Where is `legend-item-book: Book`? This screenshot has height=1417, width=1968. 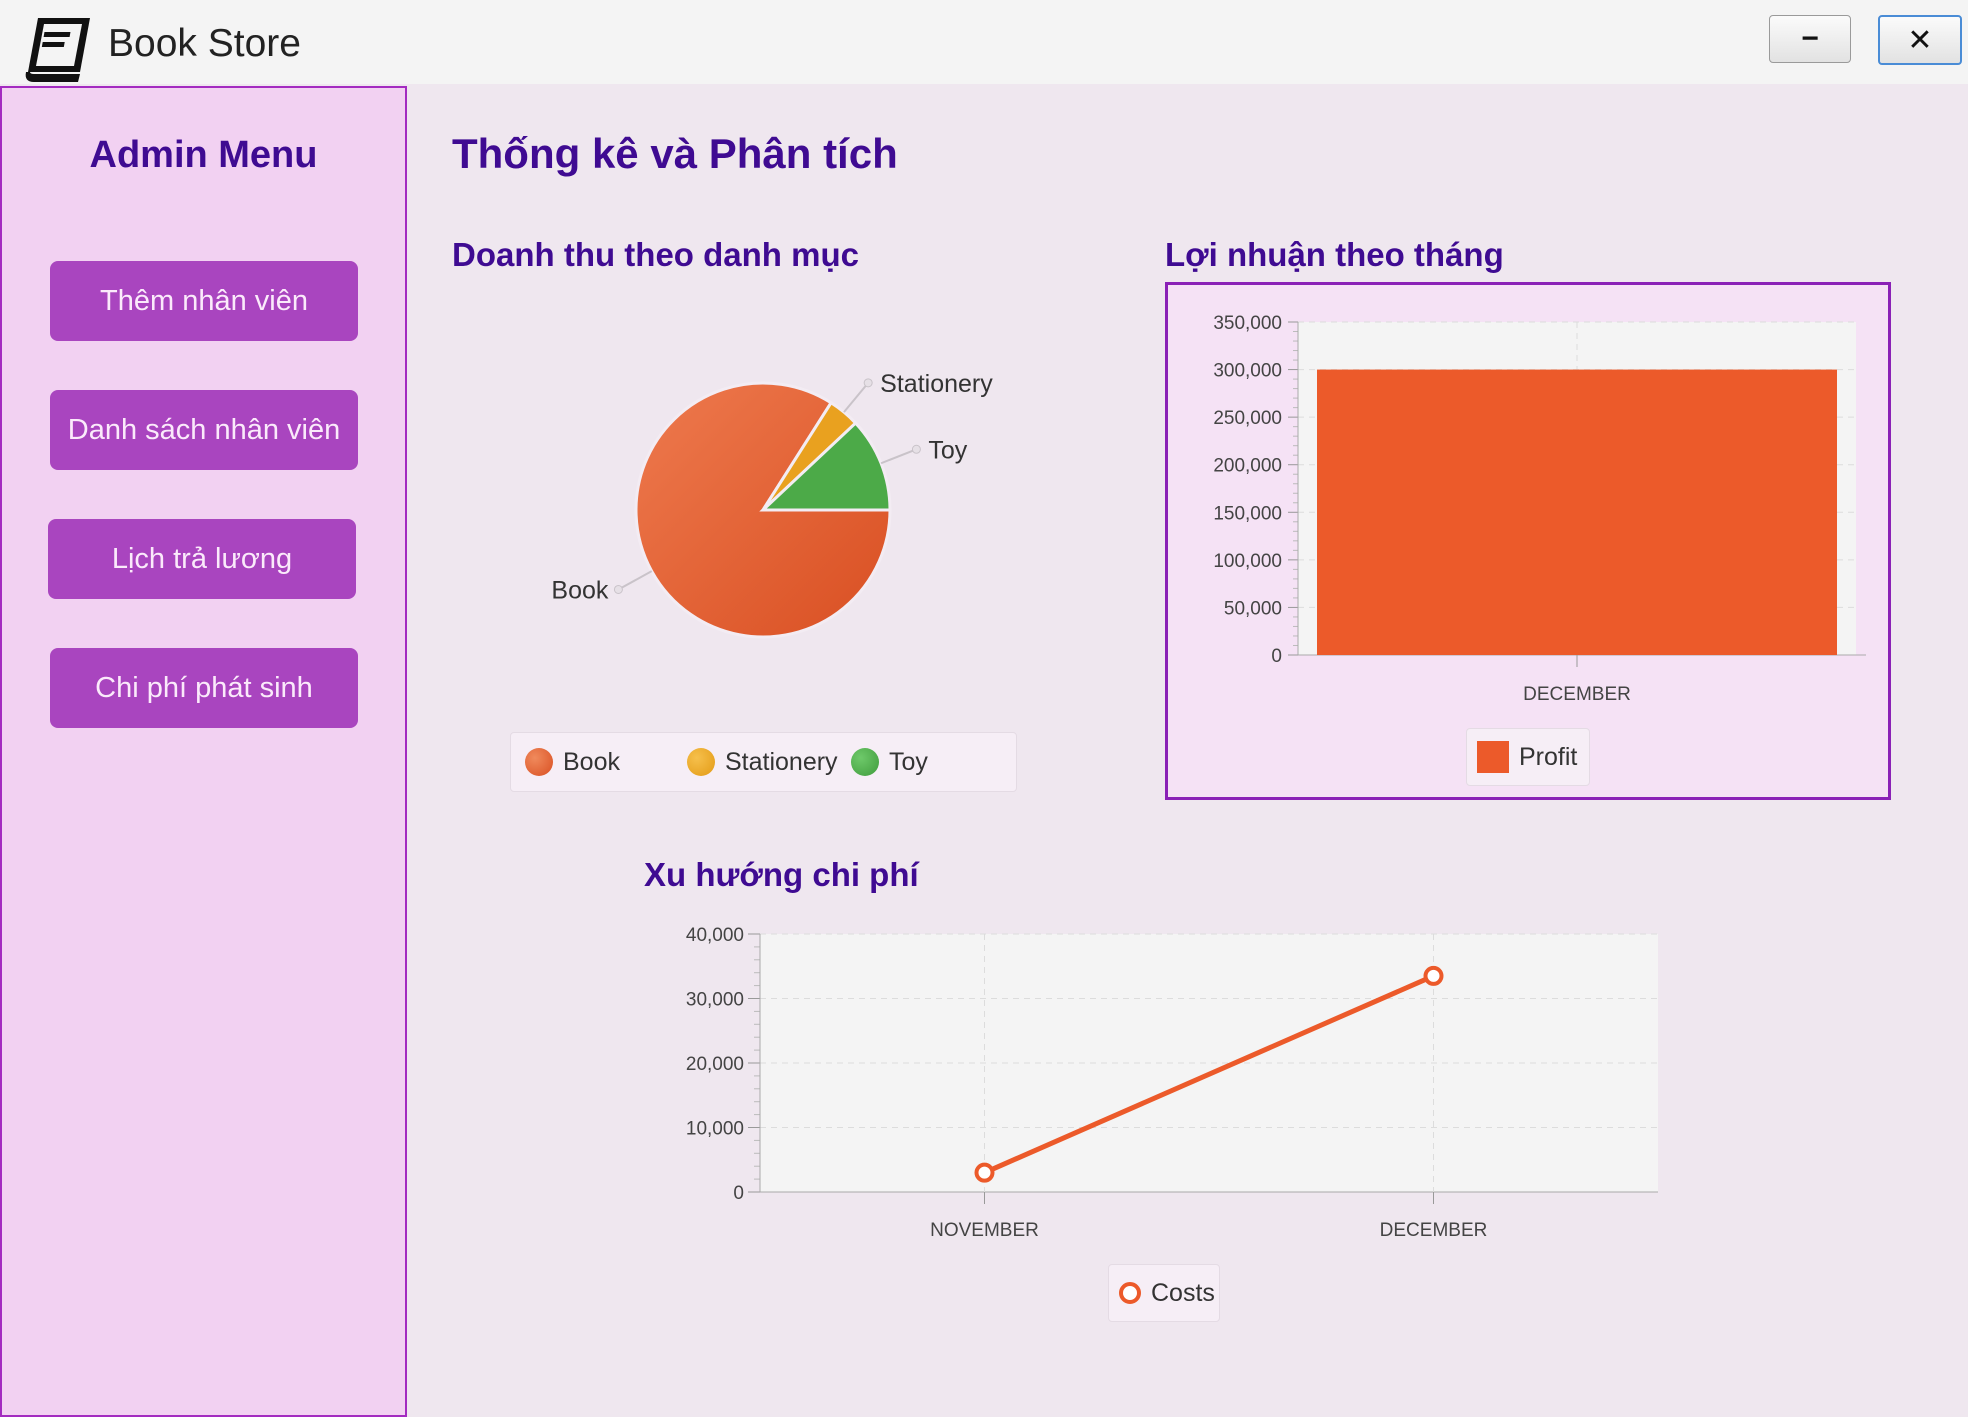
legend-item-book: Book is located at coordinates (606, 762).